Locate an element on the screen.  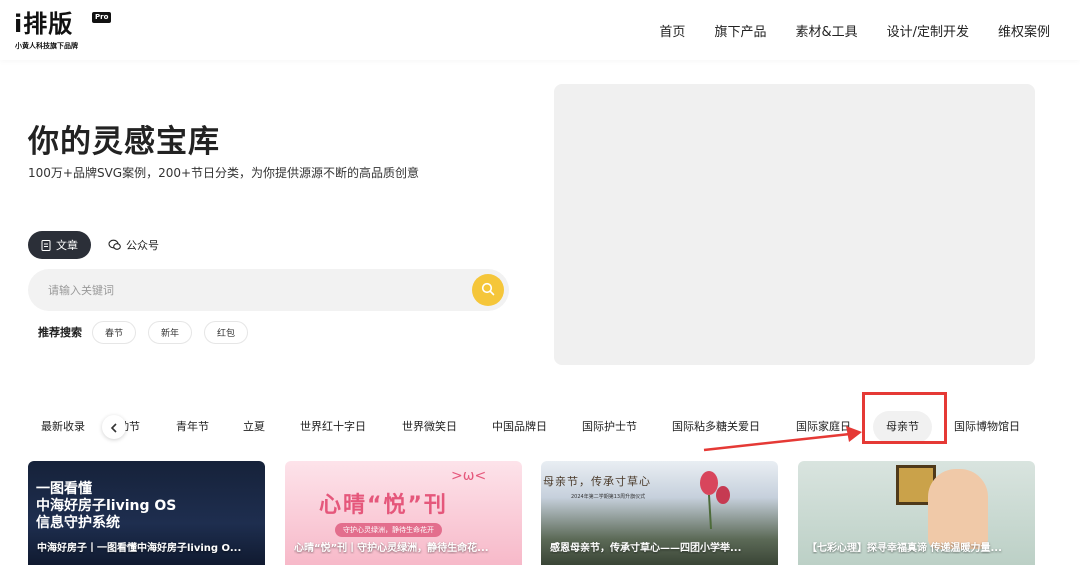
tulip-icon is located at coordinates (715, 500).